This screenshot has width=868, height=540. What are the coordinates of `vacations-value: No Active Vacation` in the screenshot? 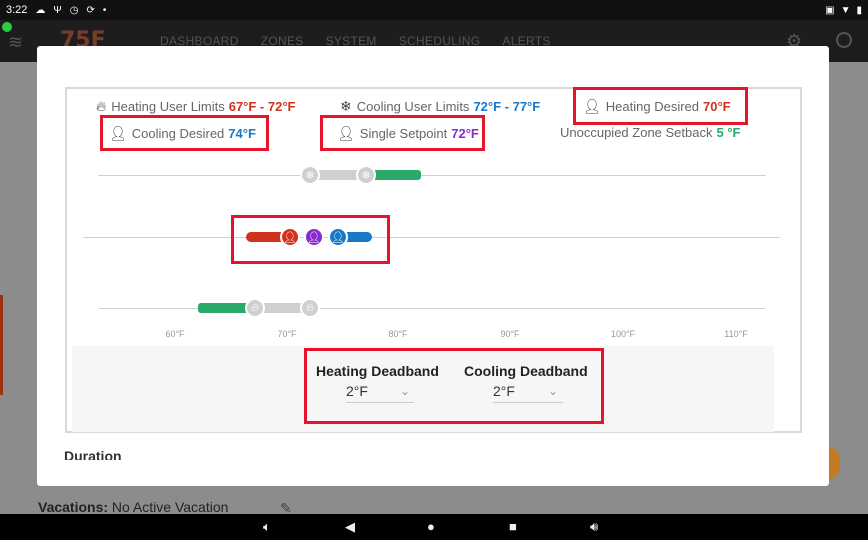 It's located at (170, 507).